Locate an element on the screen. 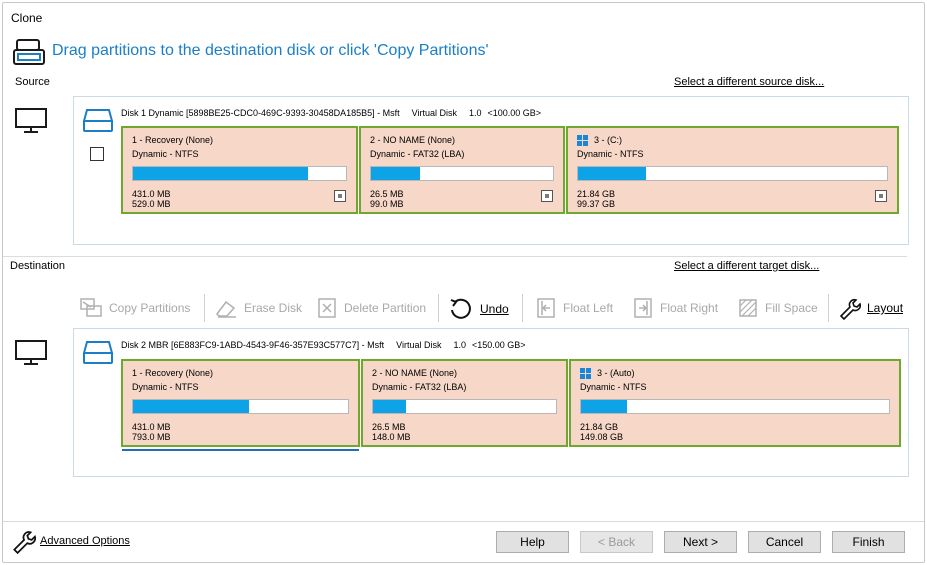  partition-sizes: 431.0 MB 529.0 MB is located at coordinates (151, 199).